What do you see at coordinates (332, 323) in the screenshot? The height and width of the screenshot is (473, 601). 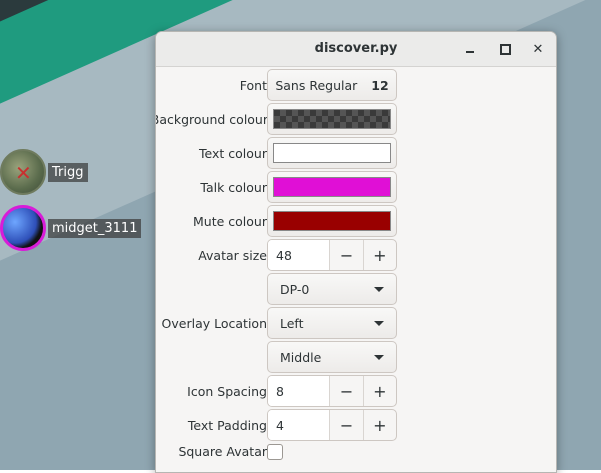 I see `overlay-horizontal-dropdown: Left` at bounding box center [332, 323].